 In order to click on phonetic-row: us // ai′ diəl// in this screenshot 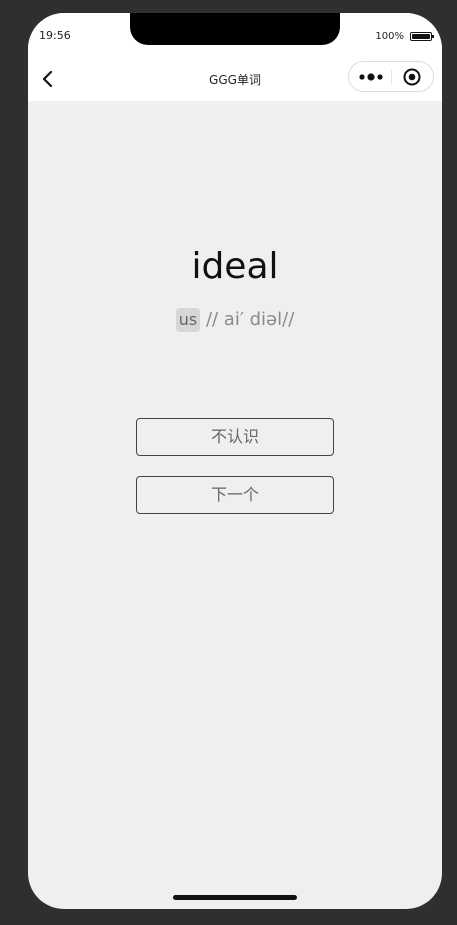, I will do `click(235, 320)`.